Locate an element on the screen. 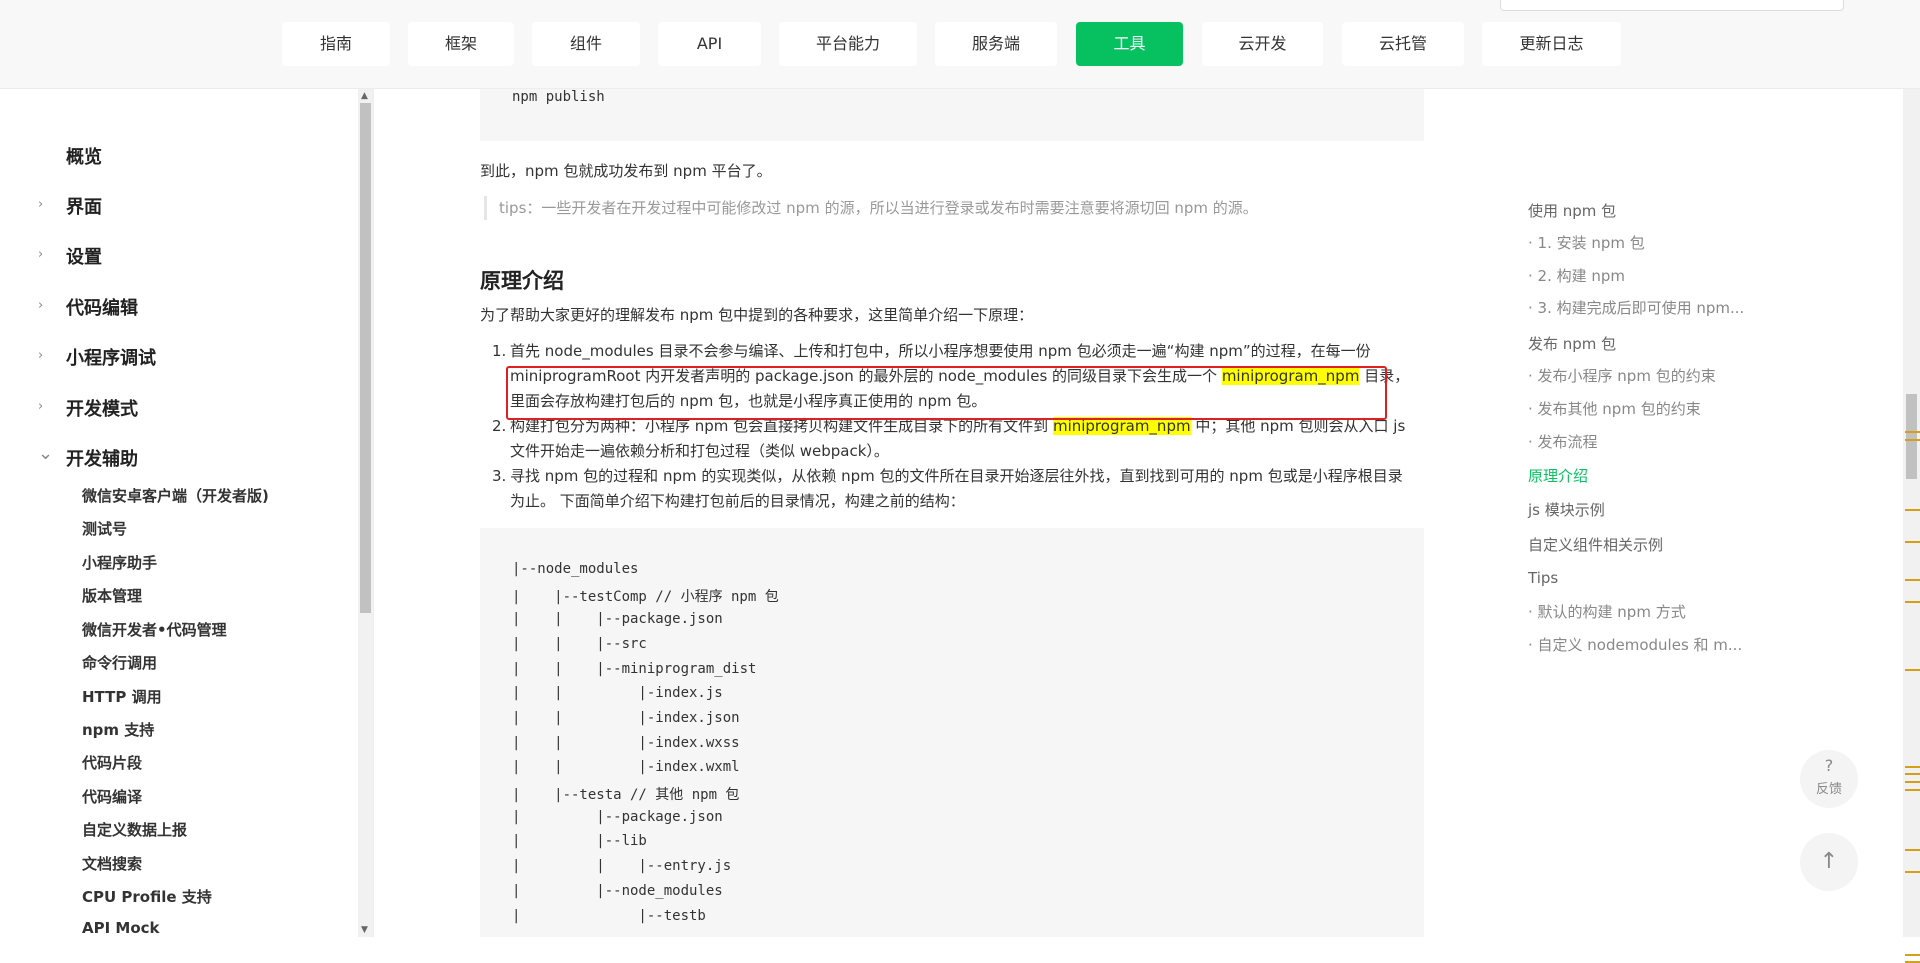 The image size is (1920, 963). toc-item: 自定义组件相关示例 is located at coordinates (1595, 544).